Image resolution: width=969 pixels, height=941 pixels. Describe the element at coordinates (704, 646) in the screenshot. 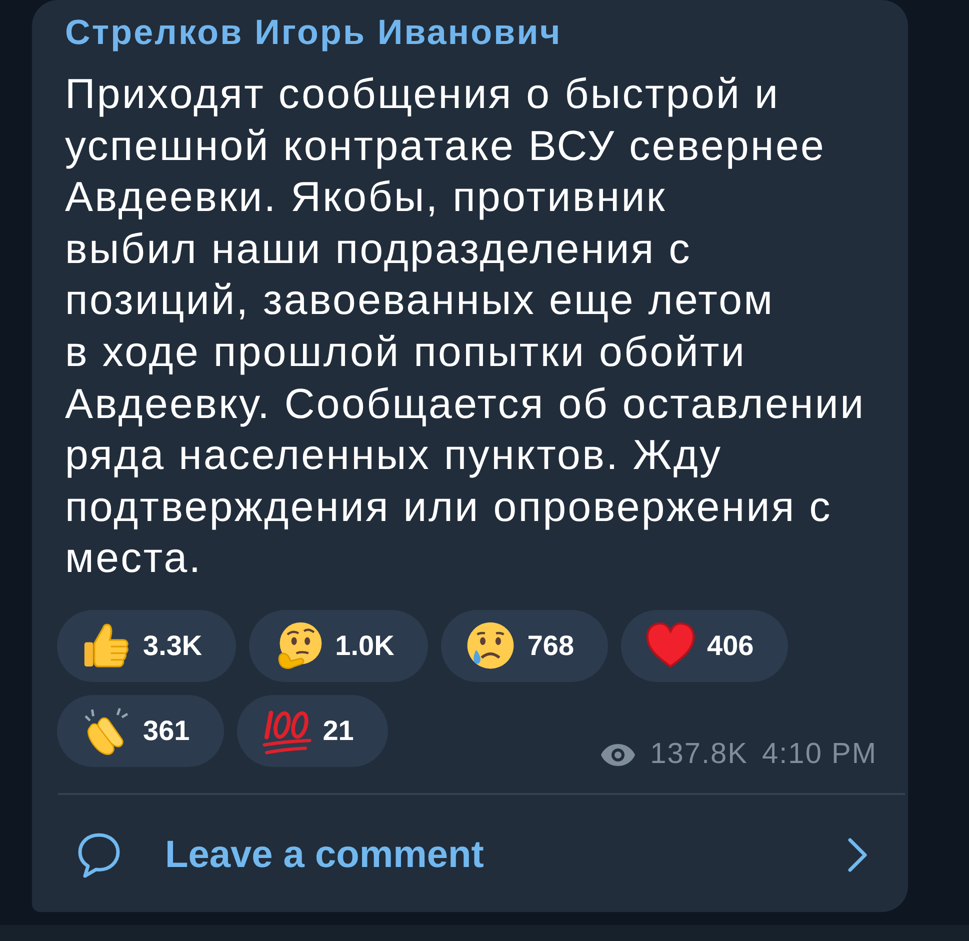

I see `reaction-button: 406` at that location.